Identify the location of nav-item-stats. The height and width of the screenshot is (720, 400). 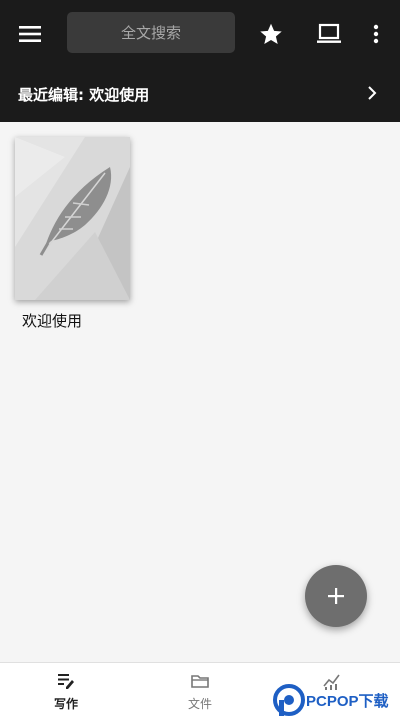
(332, 691).